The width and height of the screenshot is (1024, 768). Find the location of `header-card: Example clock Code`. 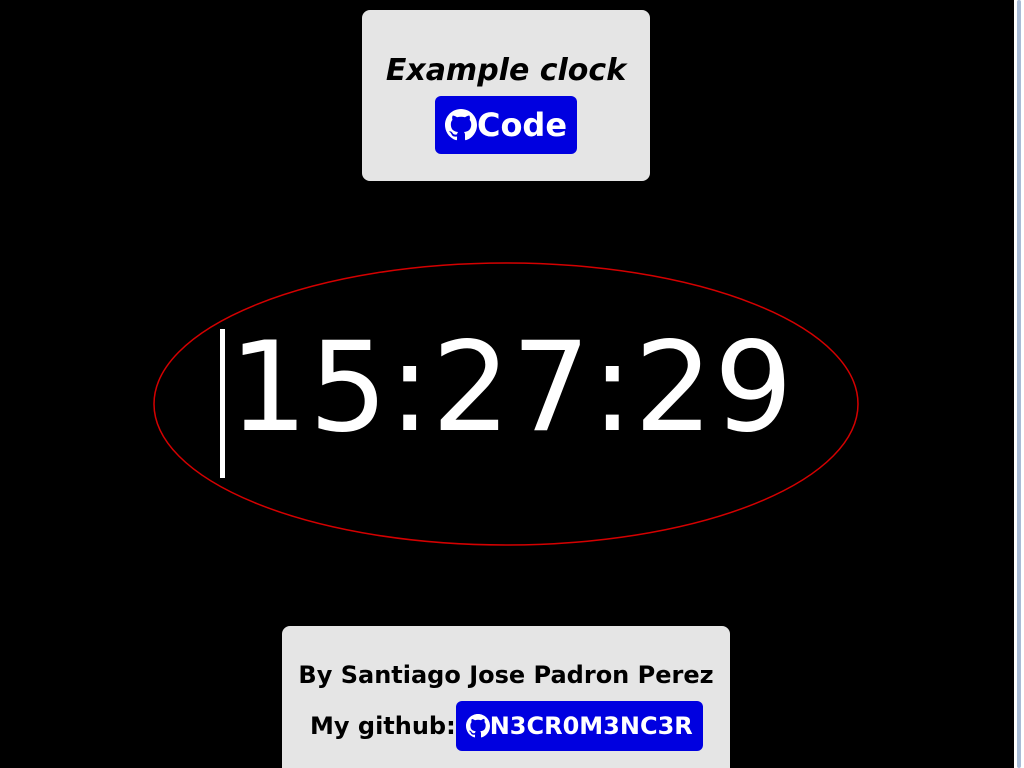

header-card: Example clock Code is located at coordinates (506, 95).